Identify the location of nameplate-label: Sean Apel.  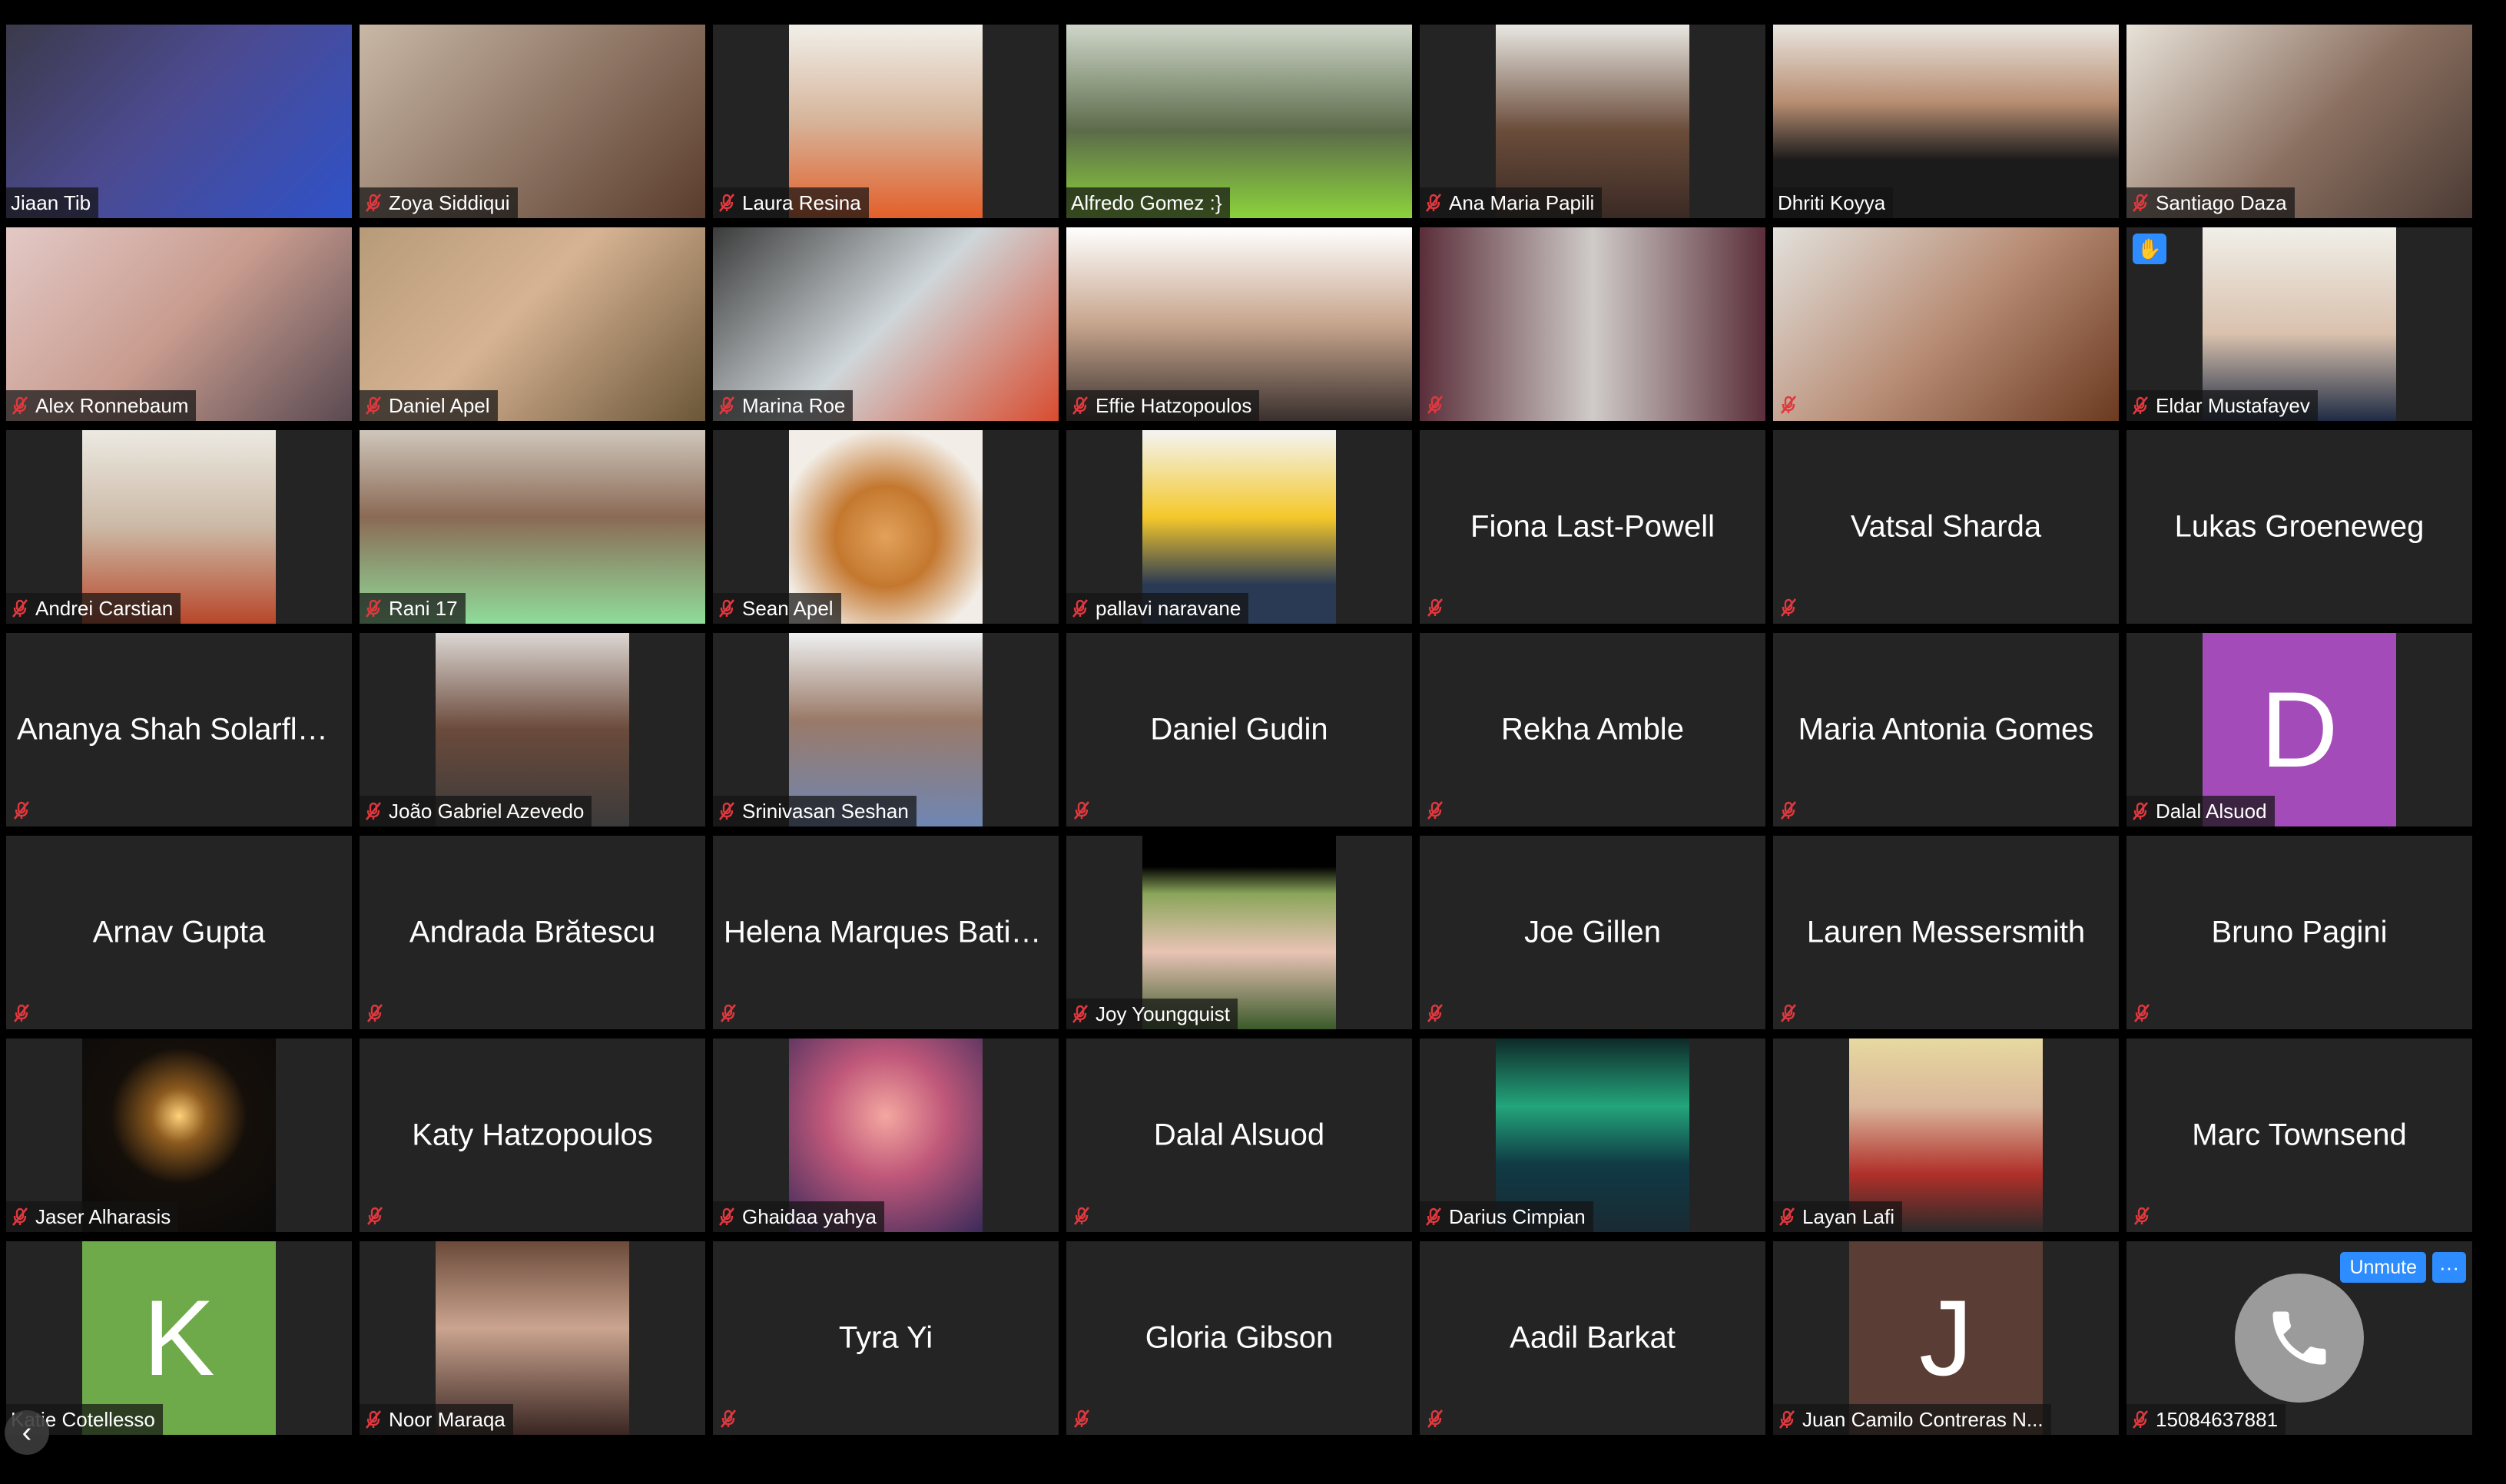
(788, 608).